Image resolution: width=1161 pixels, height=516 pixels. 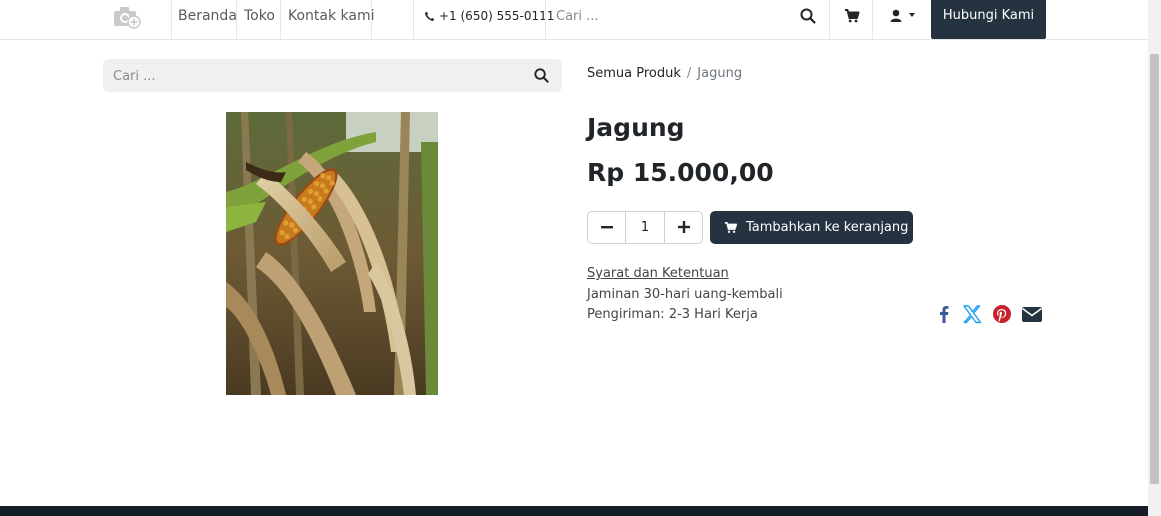 What do you see at coordinates (574, 511) in the screenshot?
I see `footer` at bounding box center [574, 511].